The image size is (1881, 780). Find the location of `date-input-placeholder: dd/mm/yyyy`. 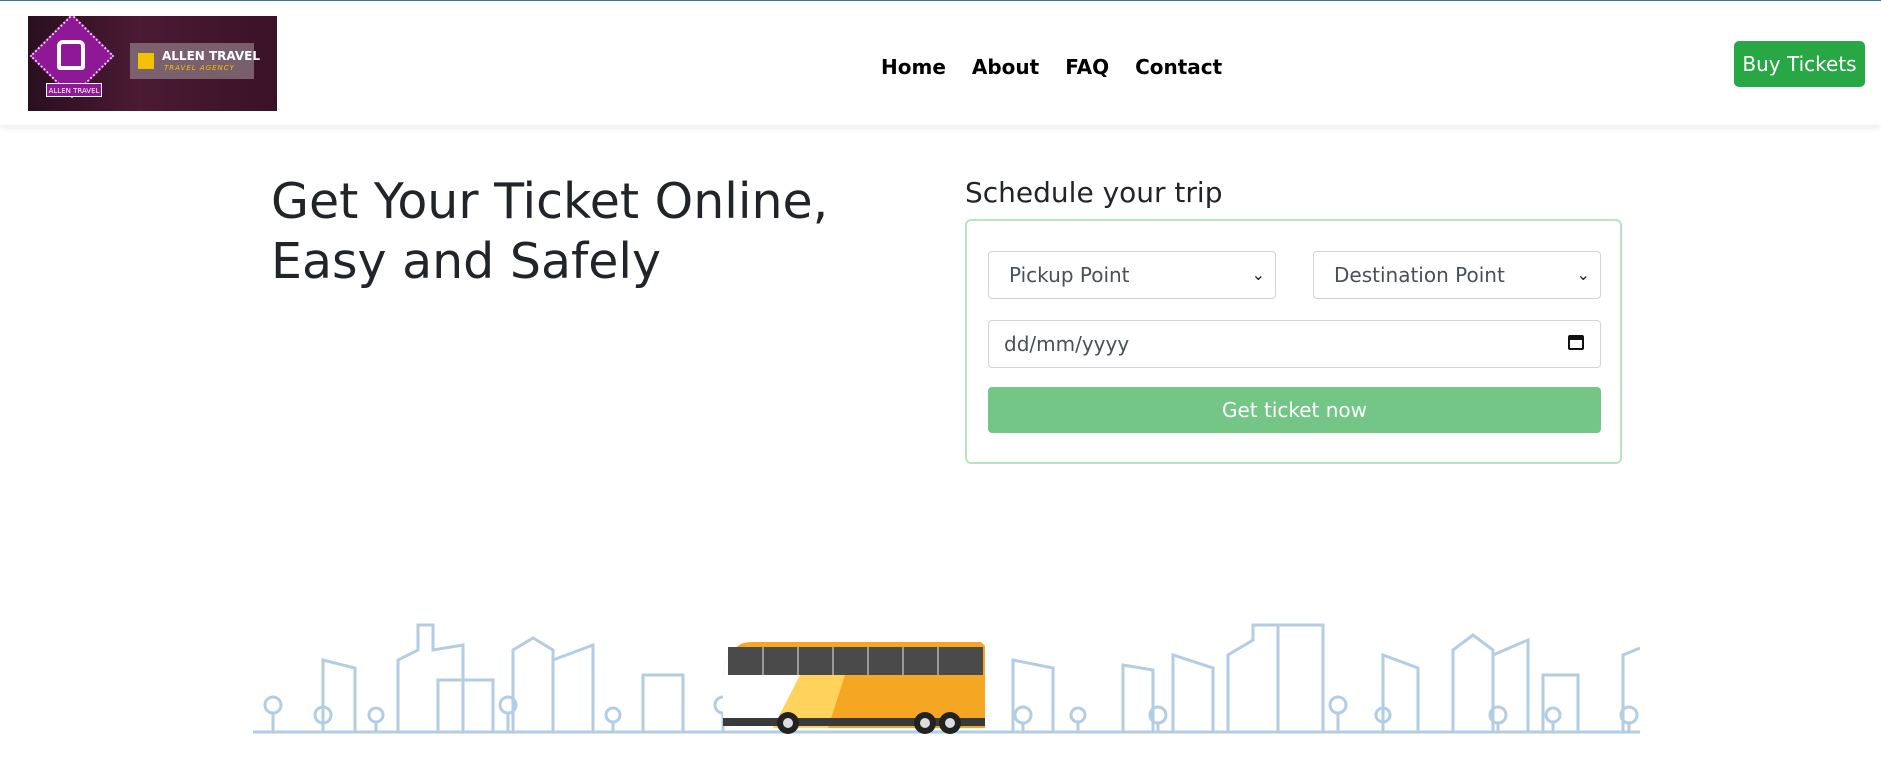

date-input-placeholder: dd/mm/yyyy is located at coordinates (1067, 344).